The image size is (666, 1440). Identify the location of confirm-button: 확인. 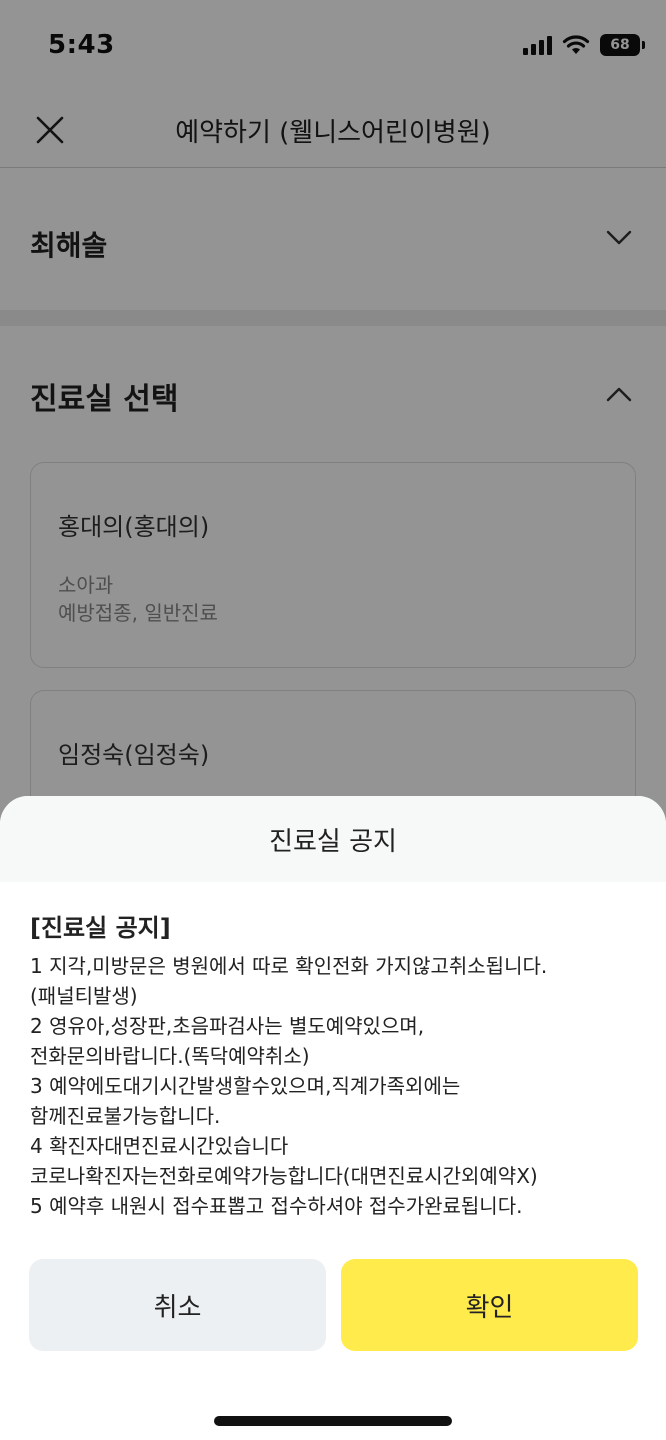
(489, 1305).